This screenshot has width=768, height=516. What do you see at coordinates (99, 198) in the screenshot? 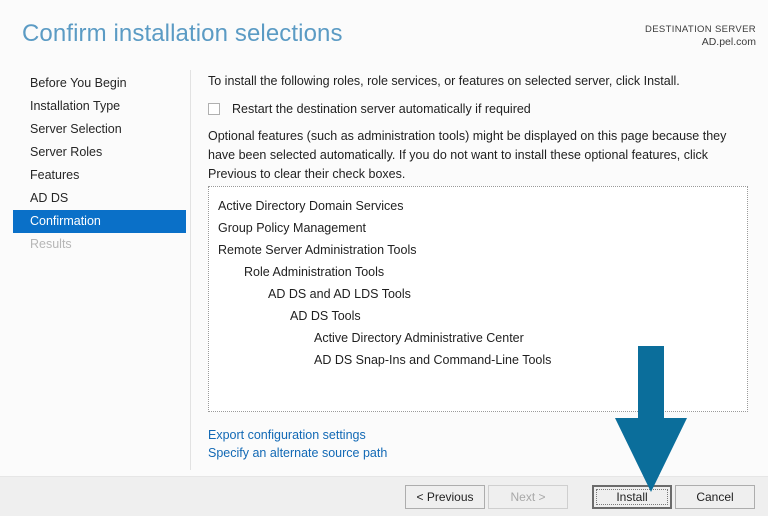
I see `sidebar-item-ad-ds: AD DS` at bounding box center [99, 198].